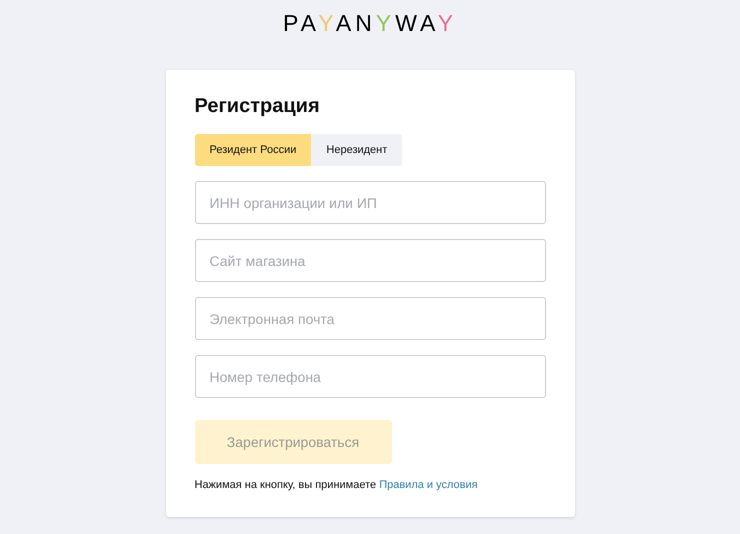  What do you see at coordinates (253, 150) in the screenshot?
I see `tab: Резидент России` at bounding box center [253, 150].